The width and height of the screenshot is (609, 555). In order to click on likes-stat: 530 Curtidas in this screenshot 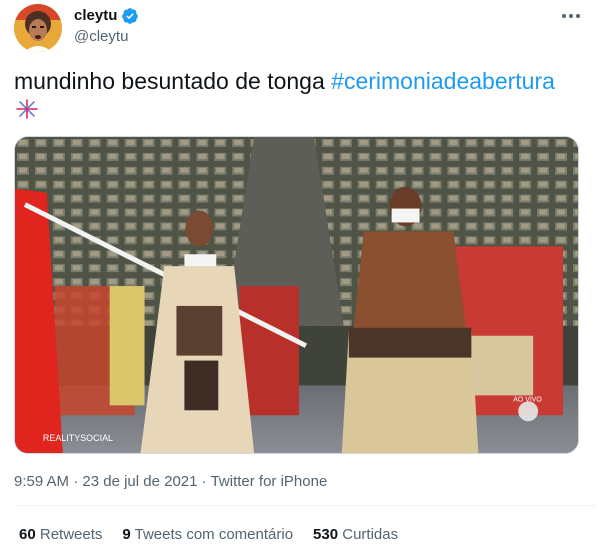, I will do `click(355, 534)`.